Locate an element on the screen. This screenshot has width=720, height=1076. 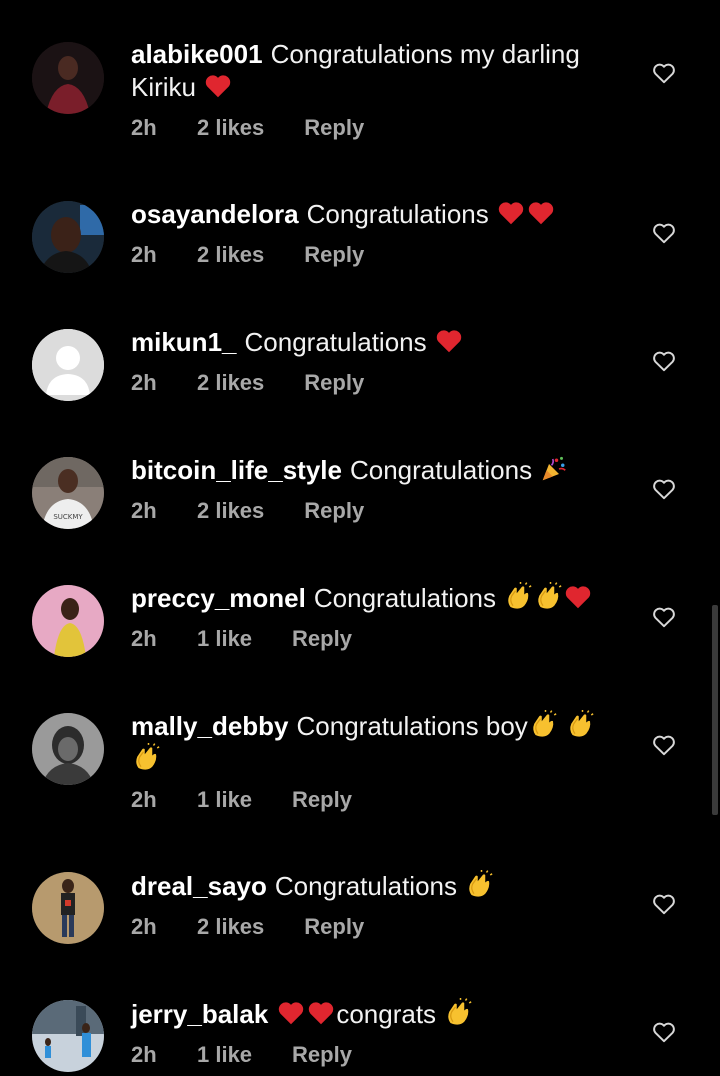
comment-text: mally_debby Congratulations boy is located at coordinates (381, 743).